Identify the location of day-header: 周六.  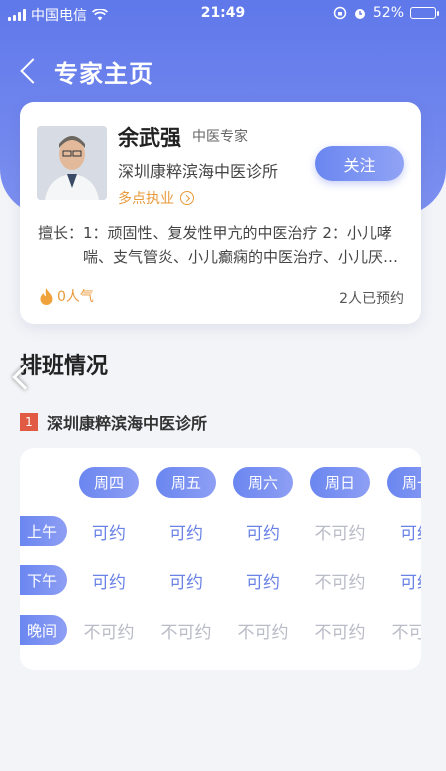
(263, 482).